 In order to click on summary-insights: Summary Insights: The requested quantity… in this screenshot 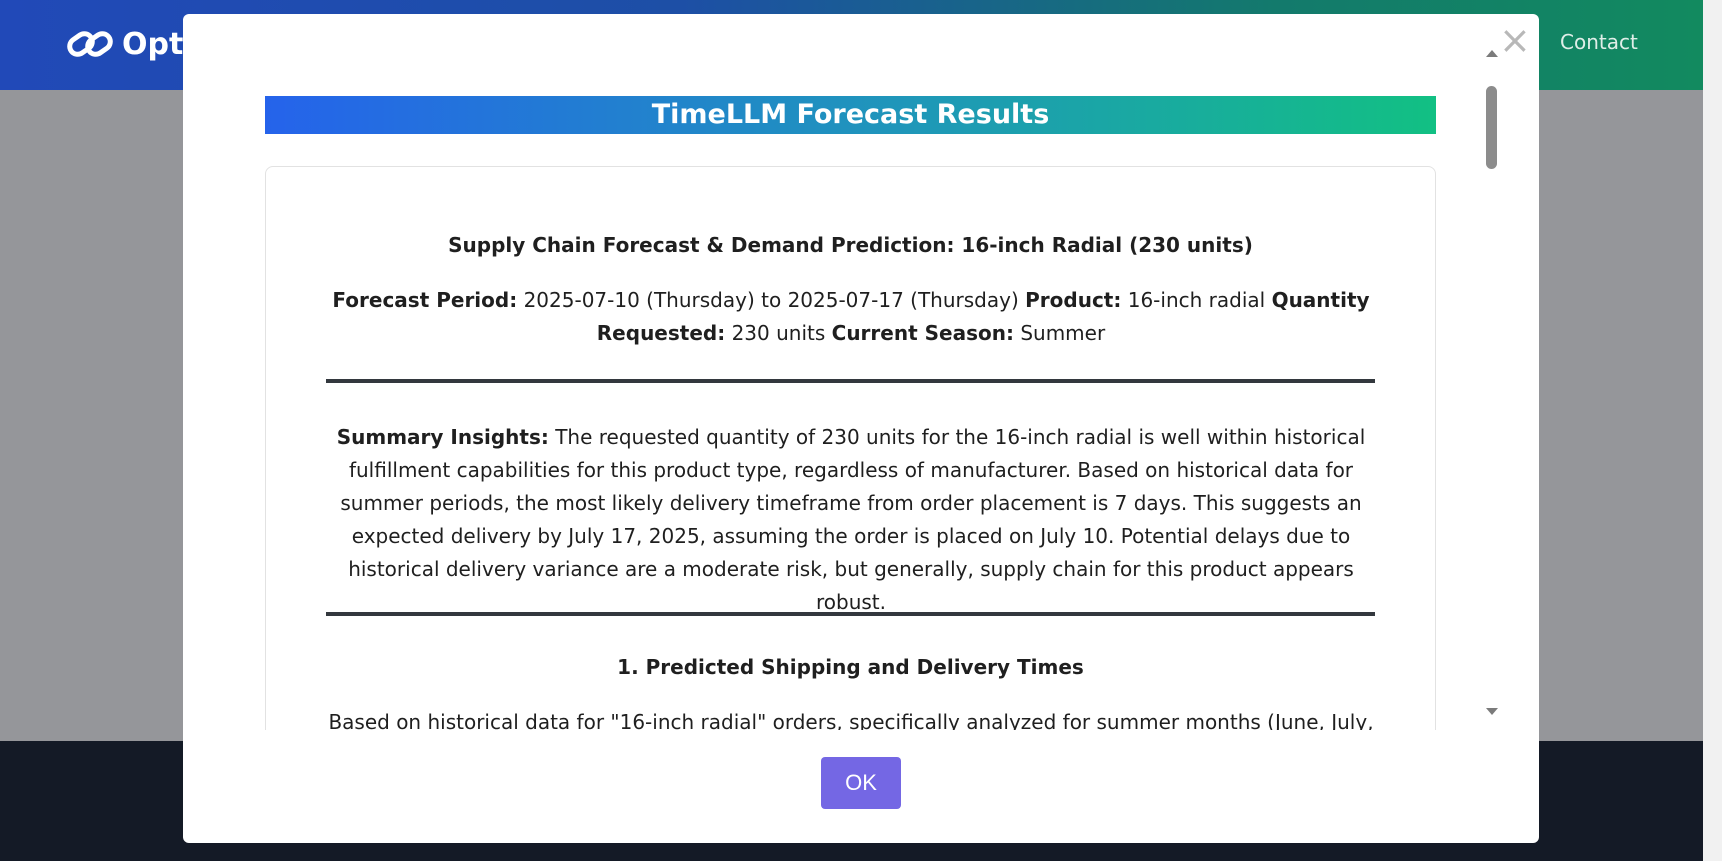, I will do `click(851, 520)`.